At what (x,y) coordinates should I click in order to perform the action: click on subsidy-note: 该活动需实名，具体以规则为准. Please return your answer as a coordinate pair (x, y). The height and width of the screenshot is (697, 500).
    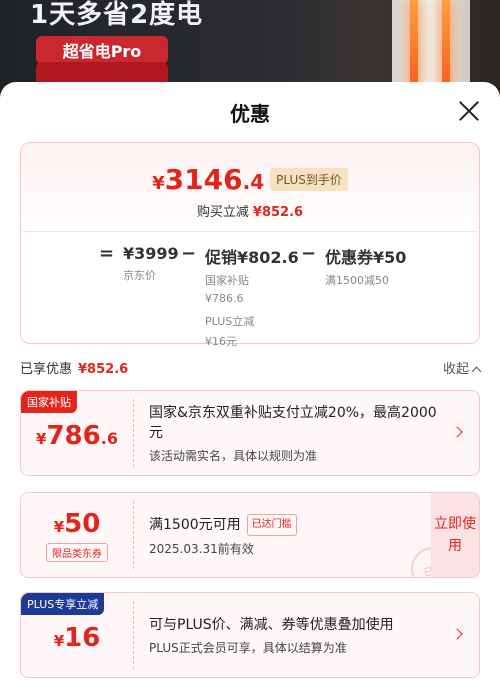
    Looking at the image, I should click on (233, 455).